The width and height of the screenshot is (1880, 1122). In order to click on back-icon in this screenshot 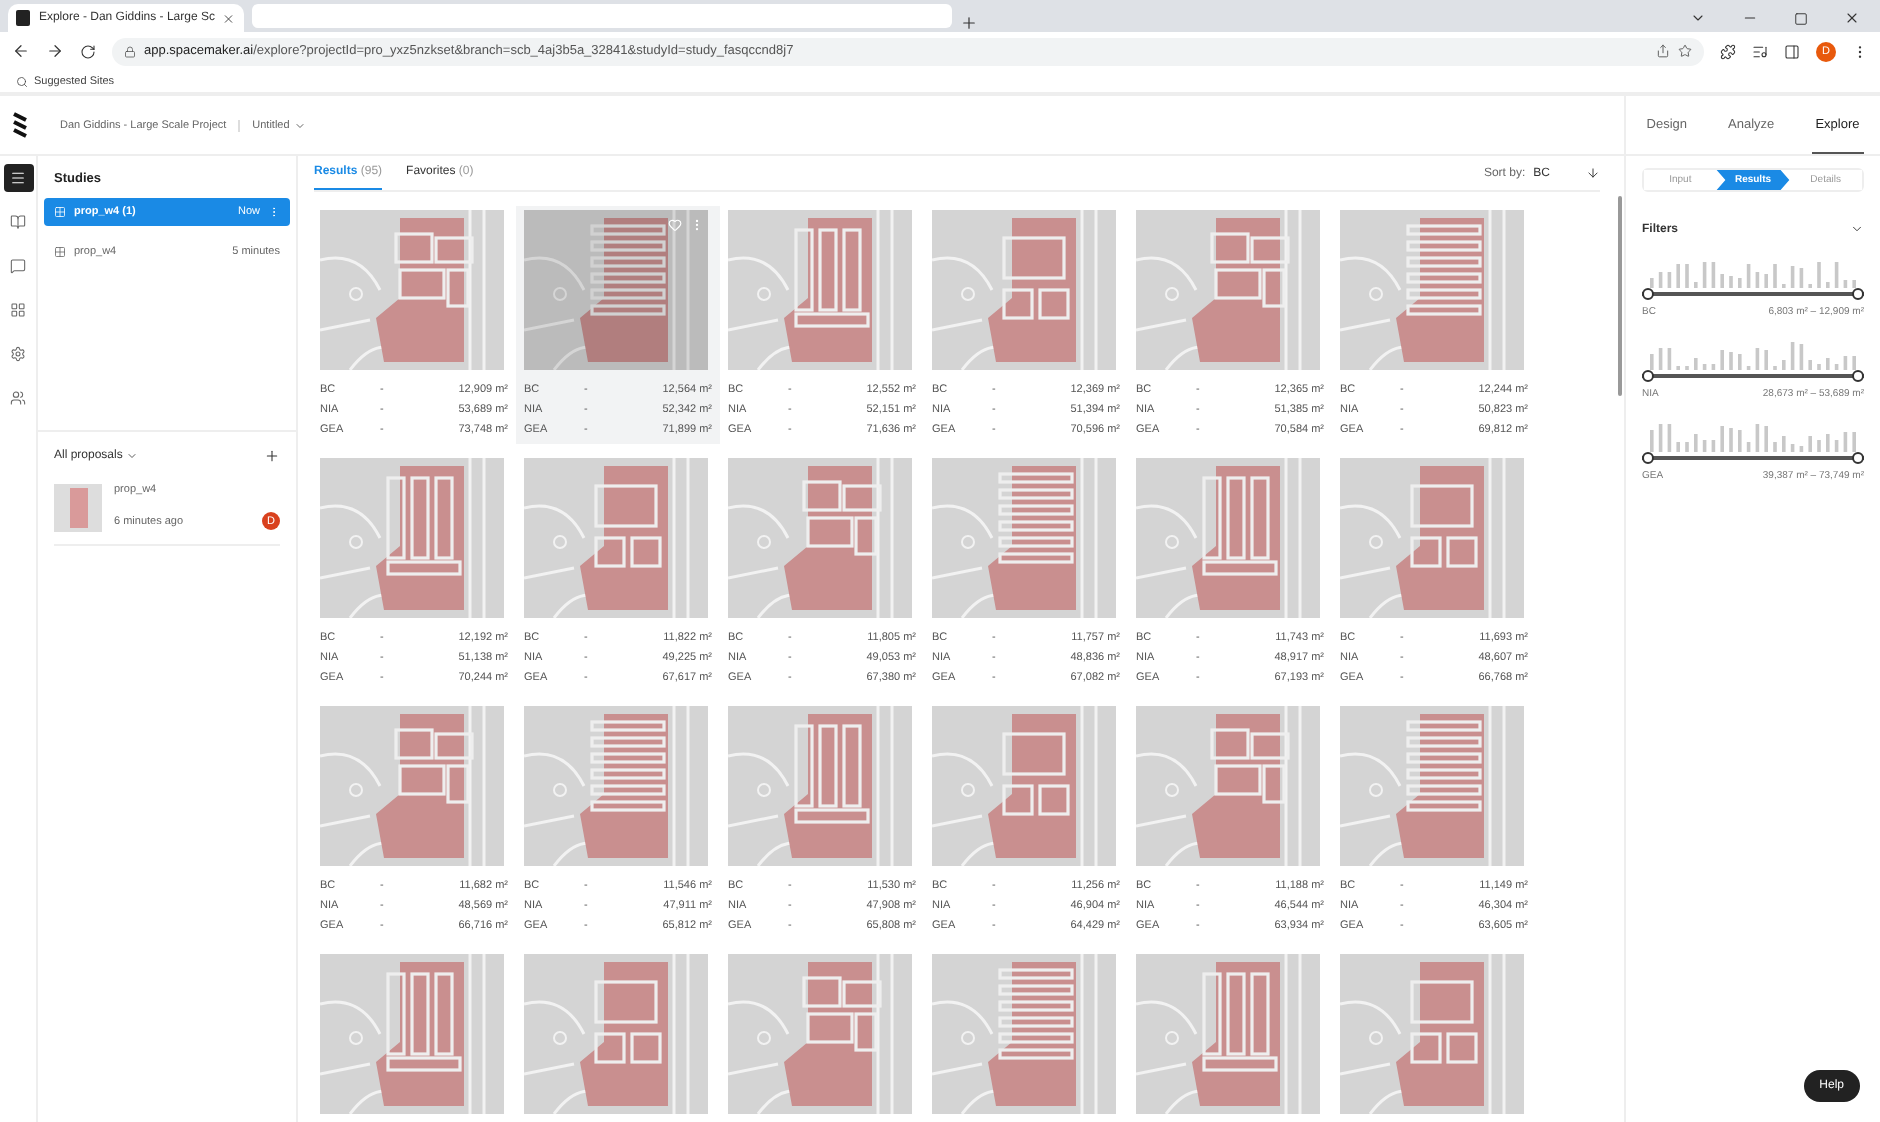, I will do `click(21, 51)`.